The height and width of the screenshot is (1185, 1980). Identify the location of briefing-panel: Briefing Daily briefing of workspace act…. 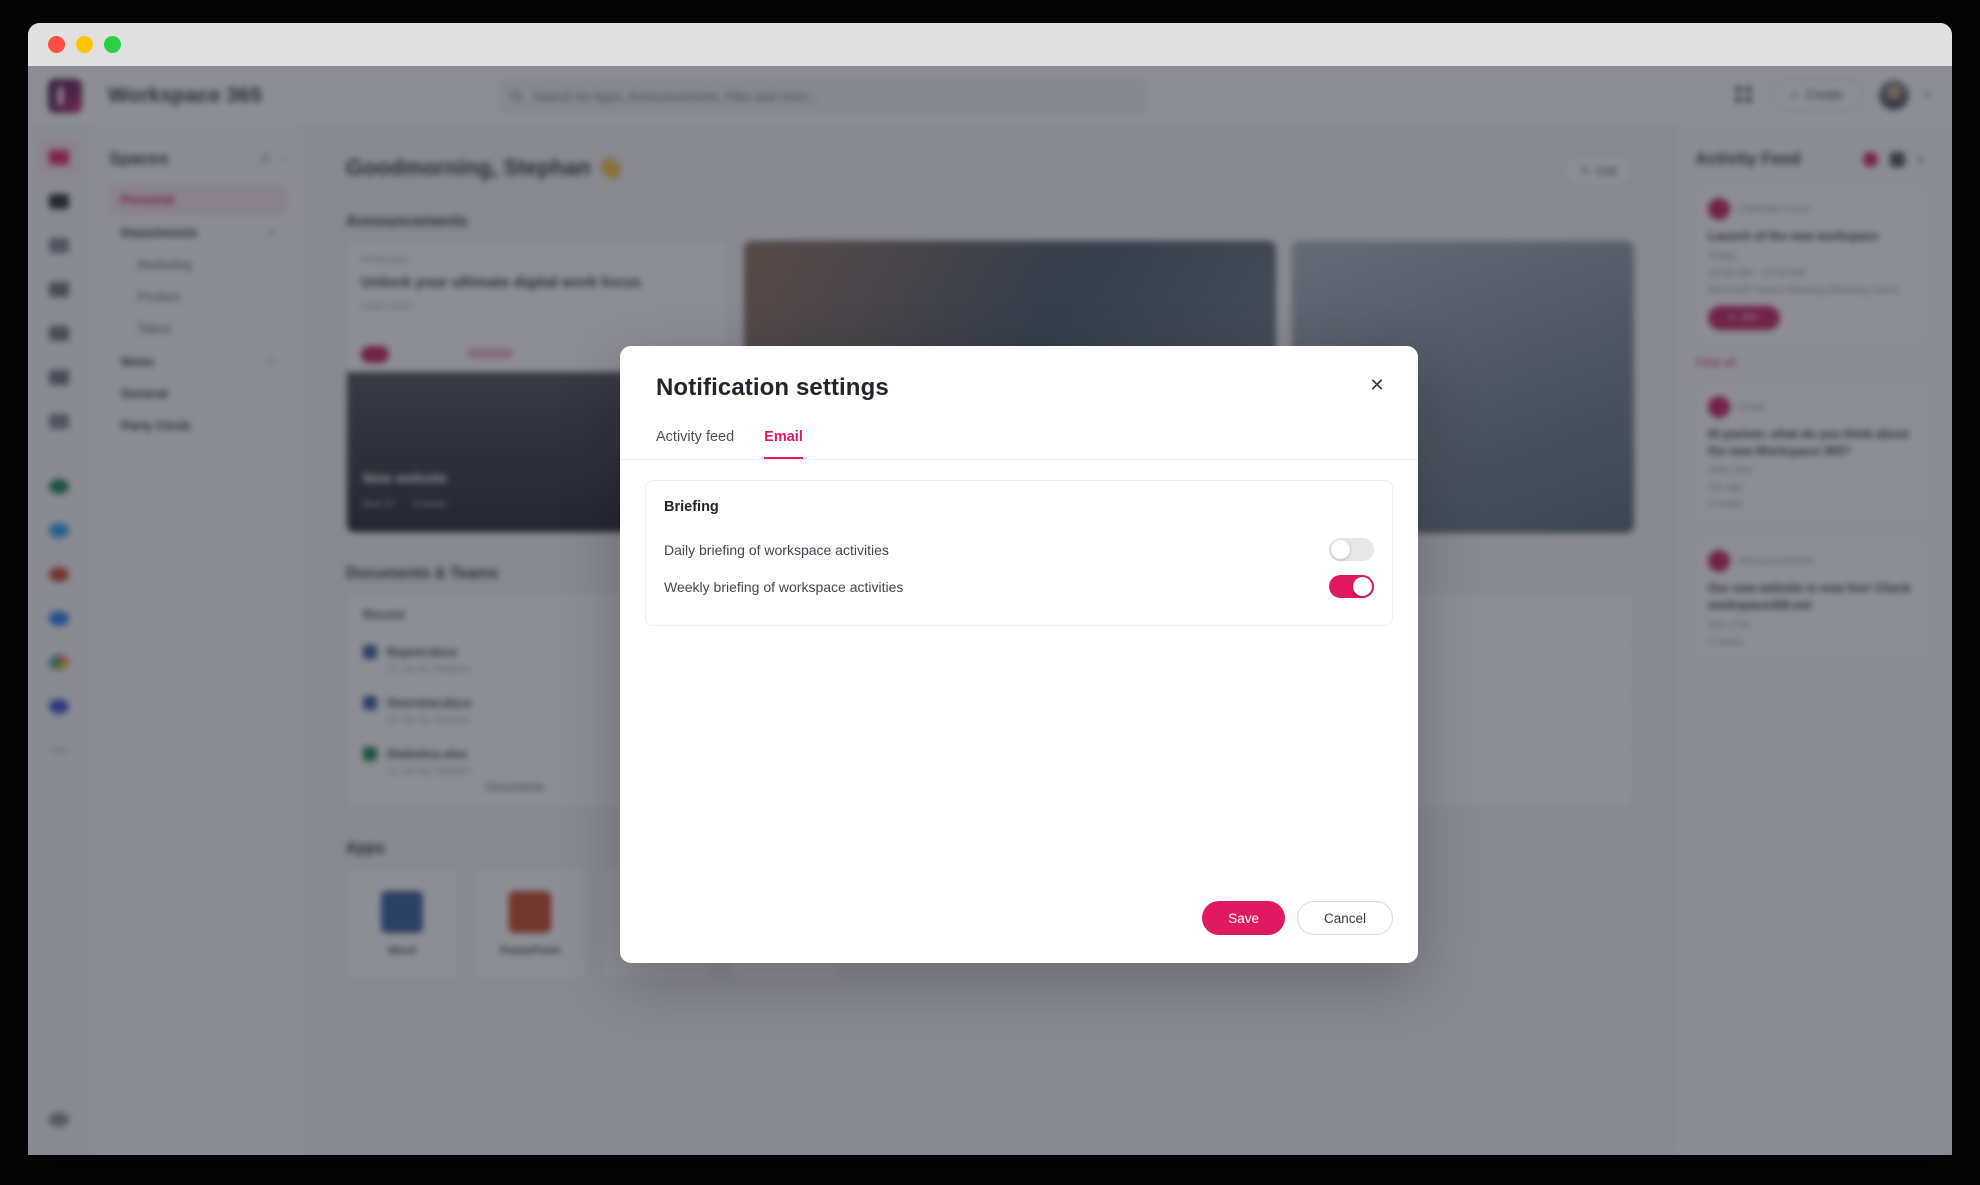
(1019, 553).